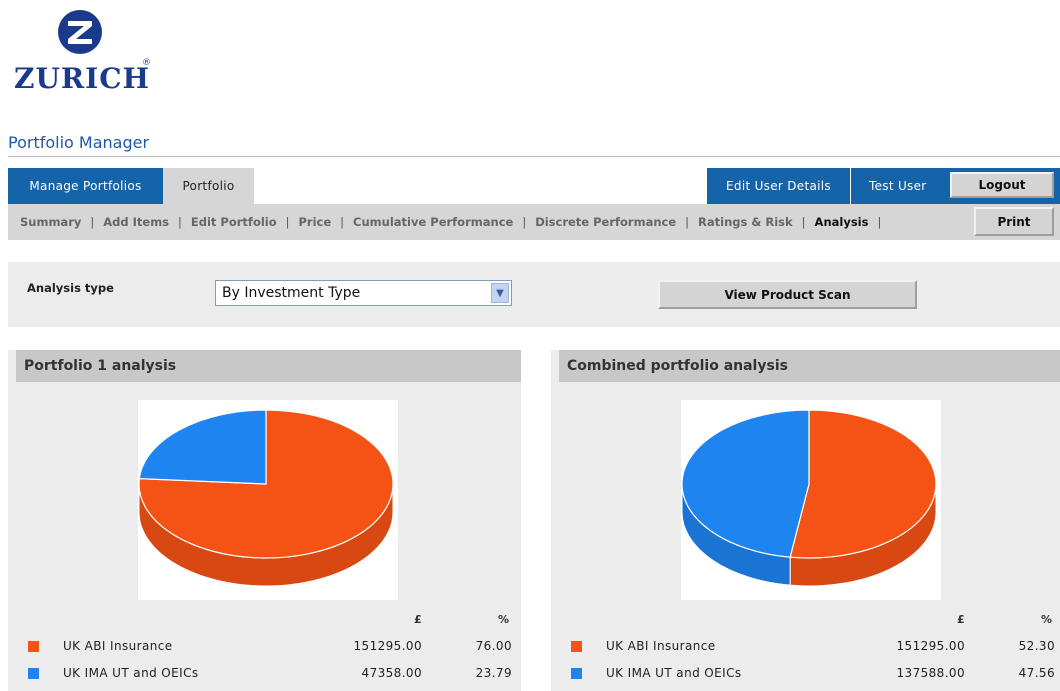 The width and height of the screenshot is (1060, 691). I want to click on print-button: Print, so click(1014, 221).